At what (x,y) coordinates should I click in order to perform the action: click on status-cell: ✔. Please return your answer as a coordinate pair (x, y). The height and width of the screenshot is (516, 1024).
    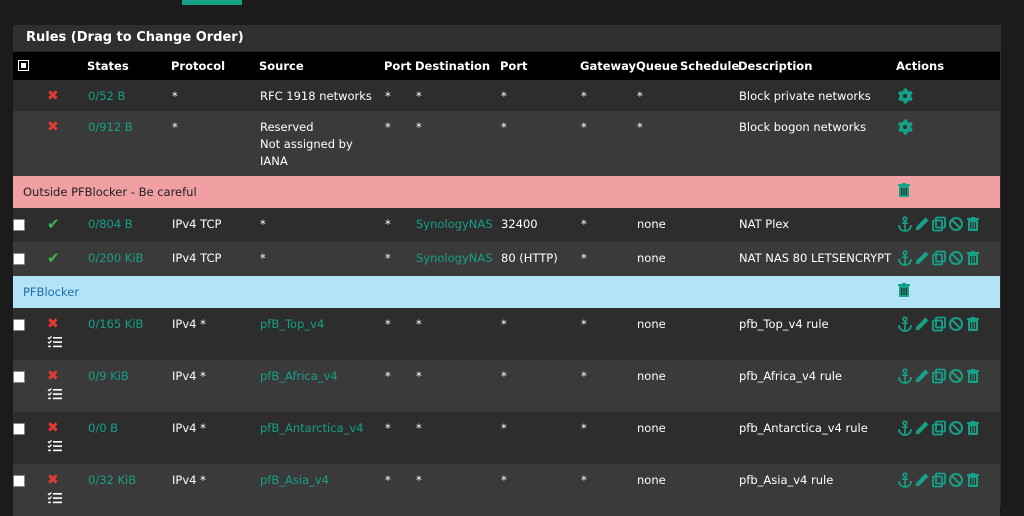
    Looking at the image, I should click on (66, 259).